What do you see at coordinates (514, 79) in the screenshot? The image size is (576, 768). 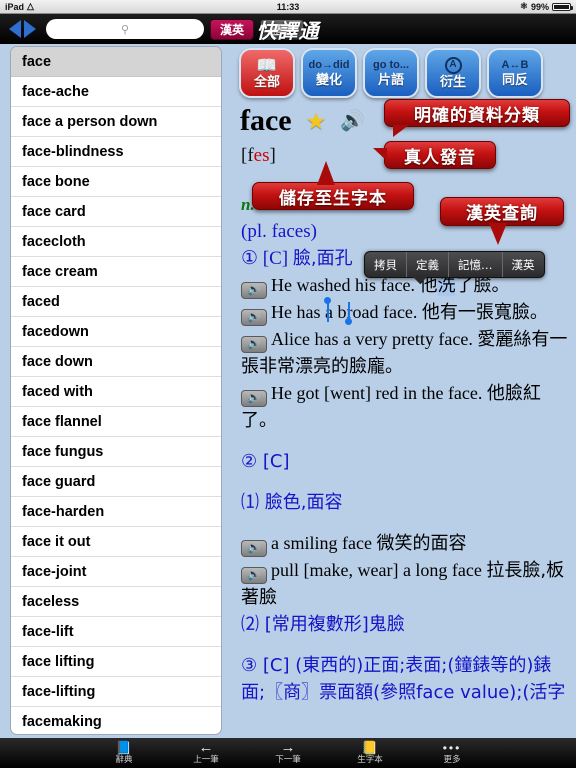 I see `category-bottom-label: 同反` at bounding box center [514, 79].